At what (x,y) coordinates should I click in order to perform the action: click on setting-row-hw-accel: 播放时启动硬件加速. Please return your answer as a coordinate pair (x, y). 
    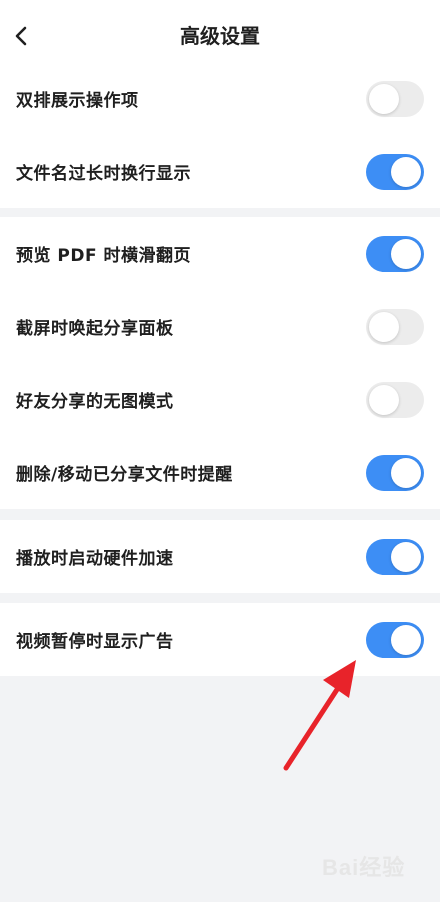
    Looking at the image, I should click on (220, 556).